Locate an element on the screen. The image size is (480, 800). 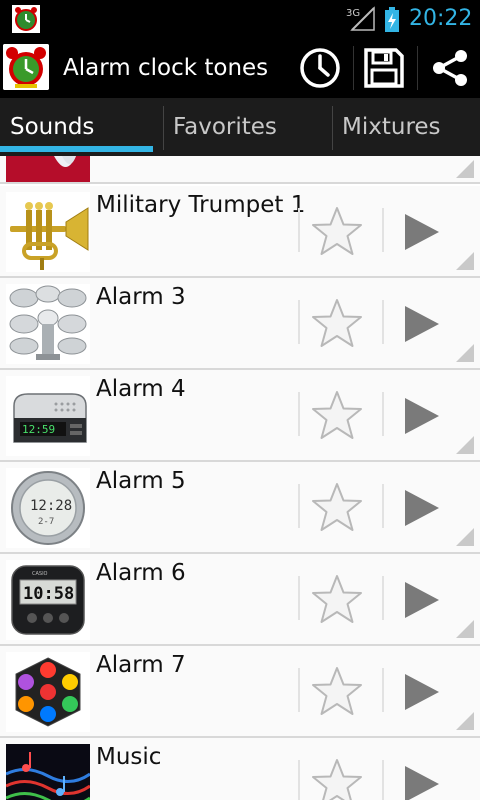
svg-text: 3G is located at coordinates (353, 13).